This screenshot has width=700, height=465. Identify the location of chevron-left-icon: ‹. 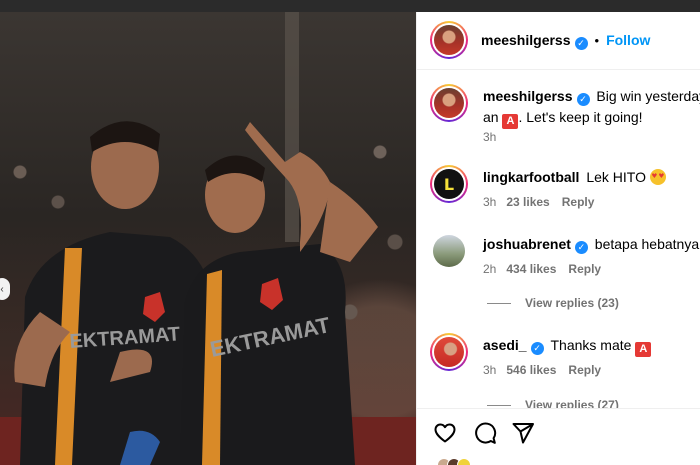
(2, 289).